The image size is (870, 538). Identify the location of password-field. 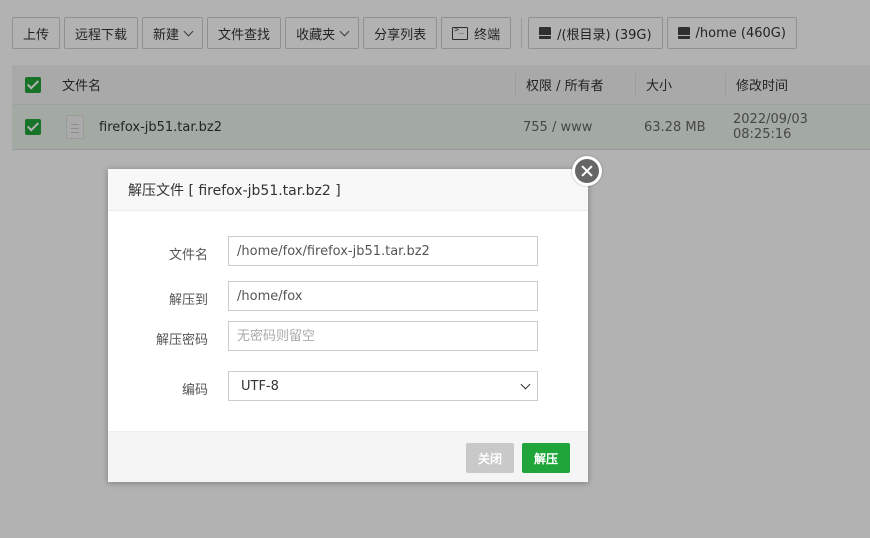
(383, 336).